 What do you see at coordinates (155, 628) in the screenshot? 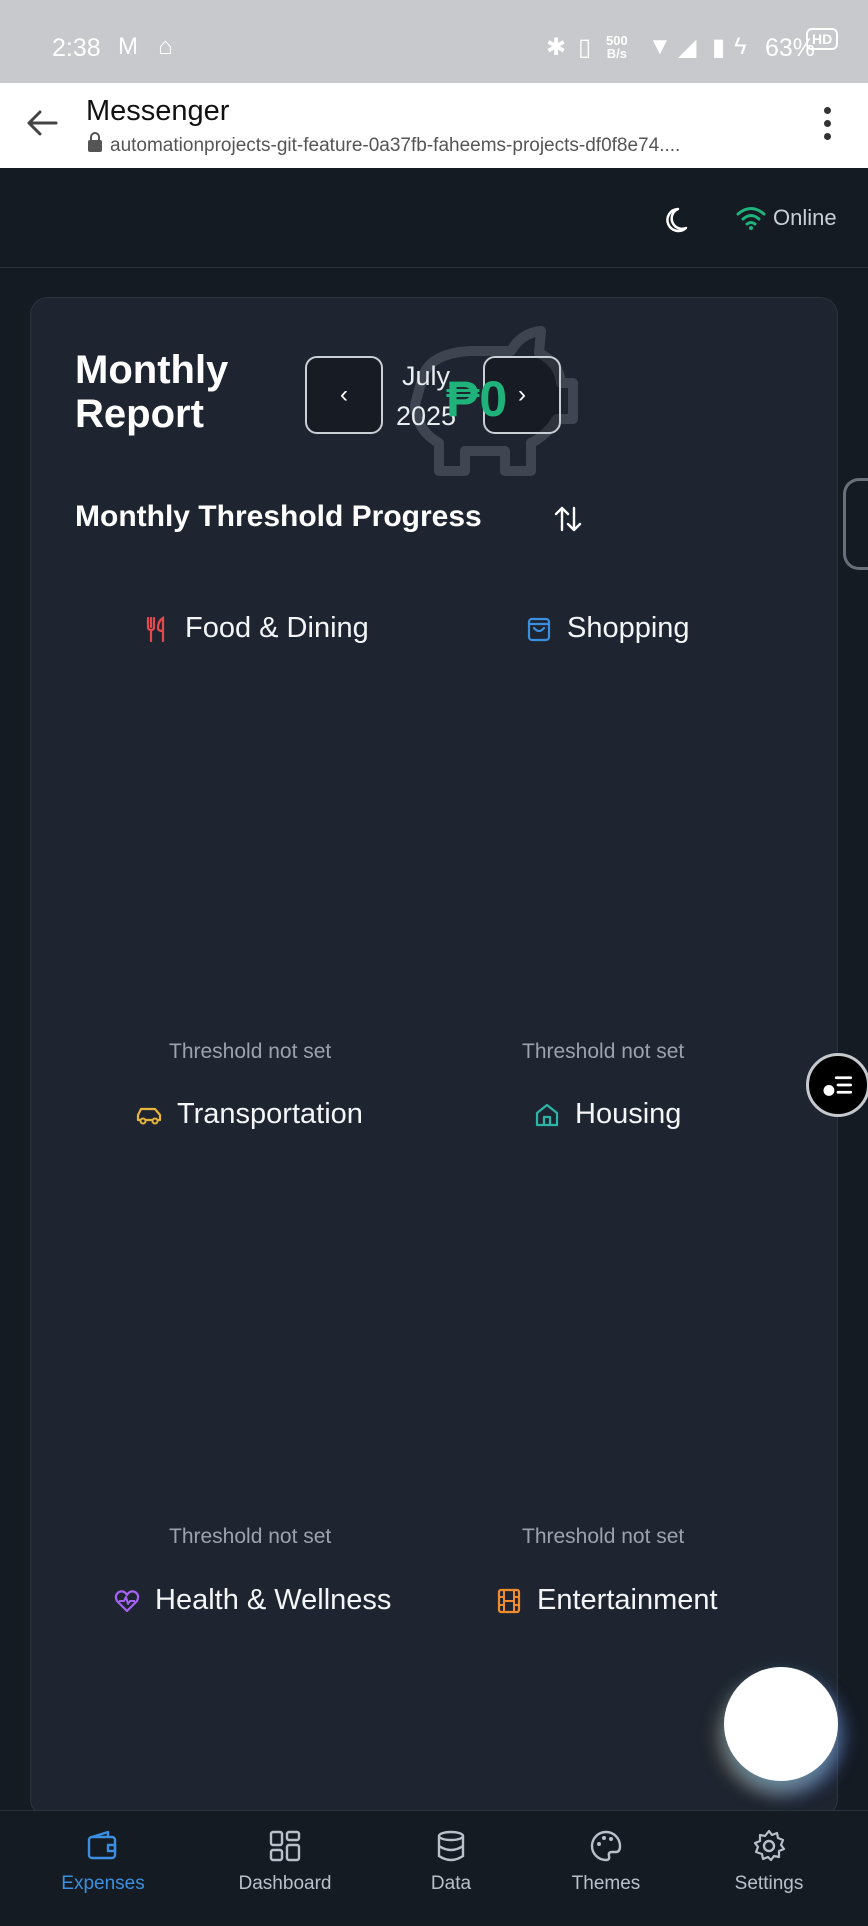
I see `utensils-icon` at bounding box center [155, 628].